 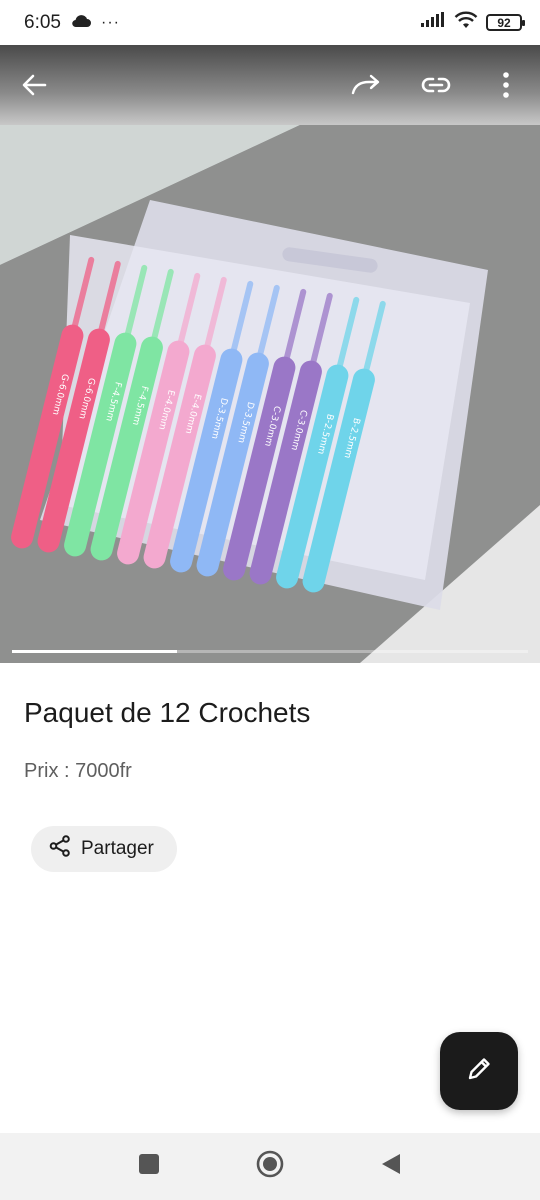 I want to click on signal-icon, so click(x=433, y=22).